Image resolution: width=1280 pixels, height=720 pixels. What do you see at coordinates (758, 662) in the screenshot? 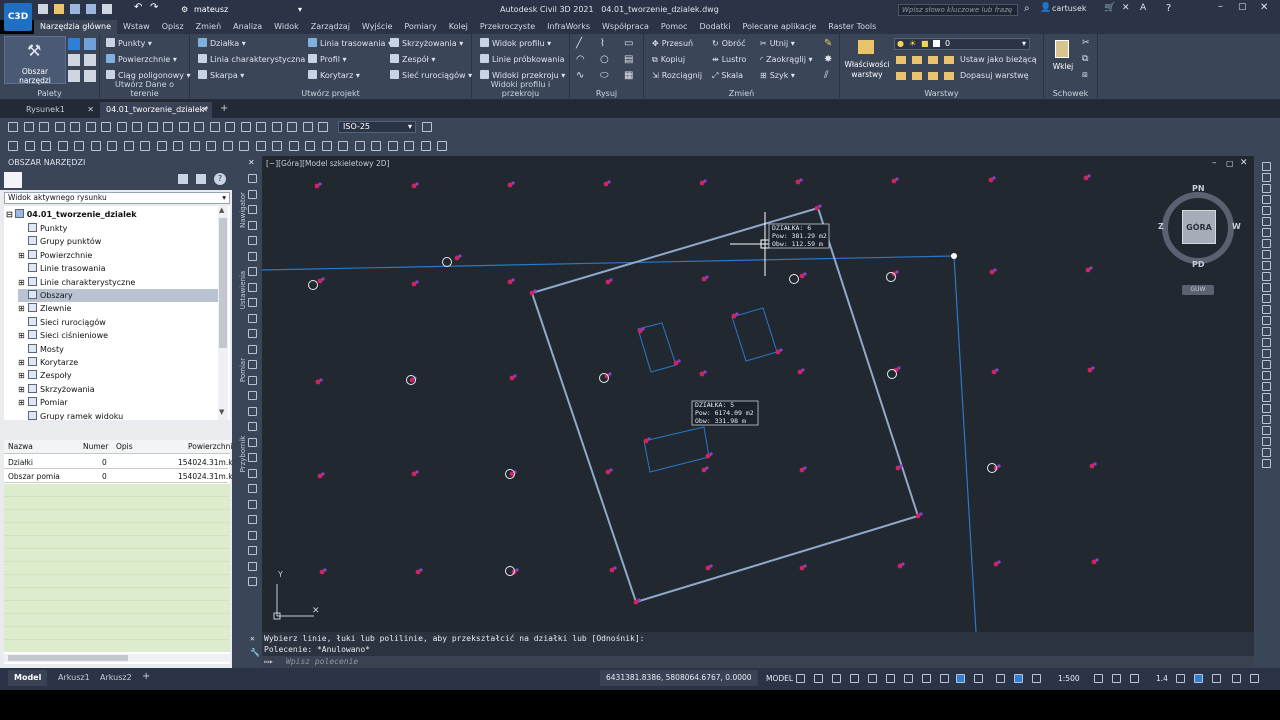
I see `command-input: ▭▸ Wpisz polecenie` at bounding box center [758, 662].